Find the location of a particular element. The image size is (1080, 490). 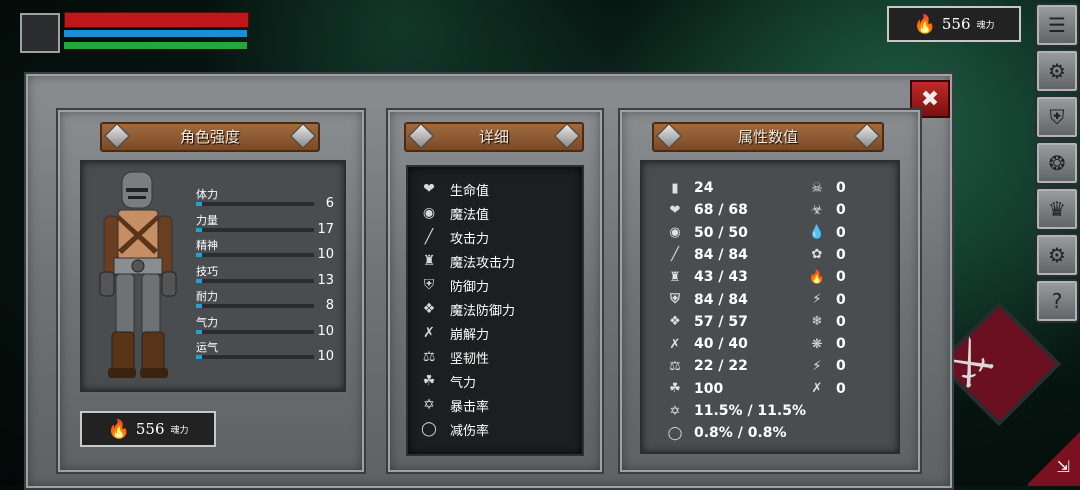

menu-icon: ☰ is located at coordinates (1057, 25).